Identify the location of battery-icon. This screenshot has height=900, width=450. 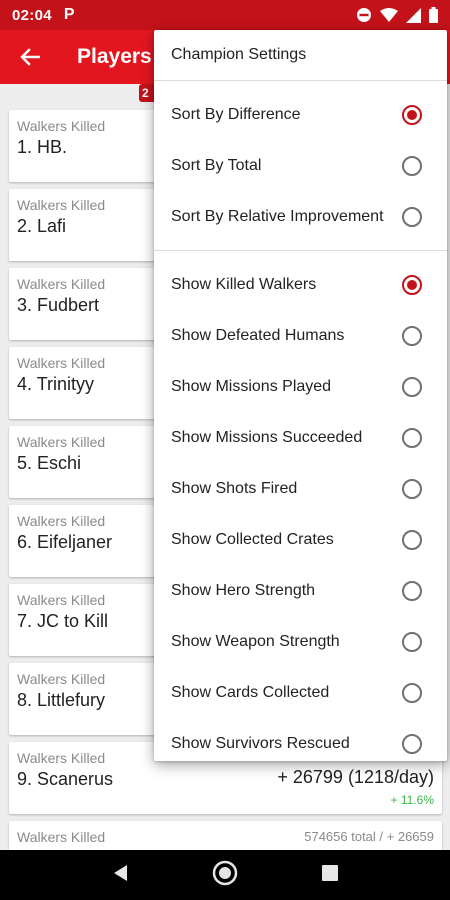
(433, 15).